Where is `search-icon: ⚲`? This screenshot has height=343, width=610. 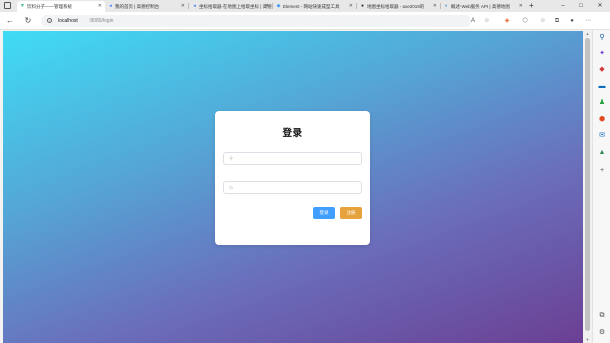
search-icon: ⚲ is located at coordinates (602, 38).